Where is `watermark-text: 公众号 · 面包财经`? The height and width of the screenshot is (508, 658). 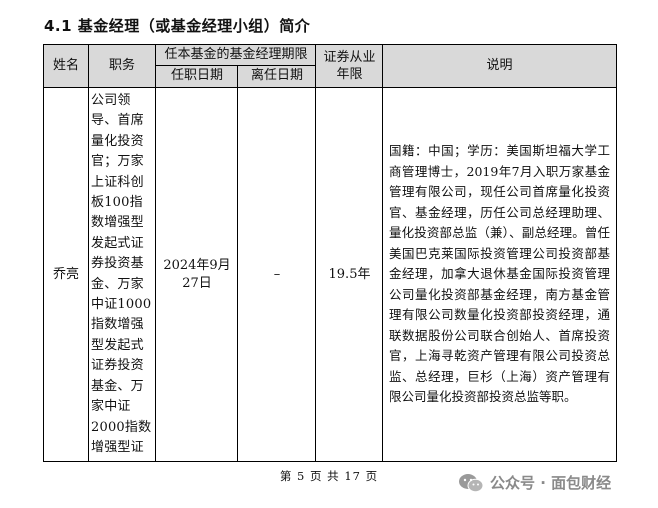 watermark-text: 公众号 · 面包财经 is located at coordinates (551, 483).